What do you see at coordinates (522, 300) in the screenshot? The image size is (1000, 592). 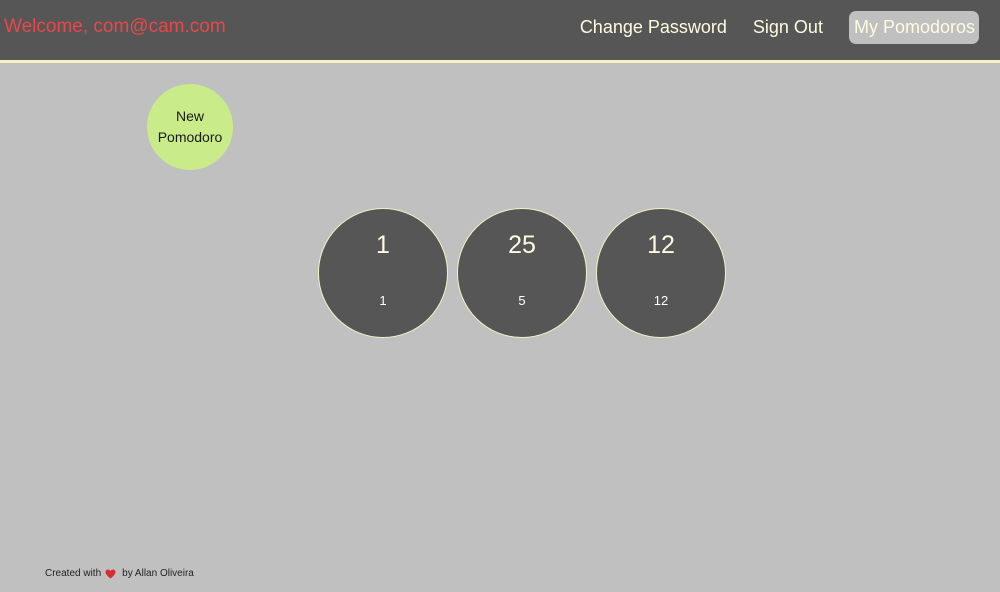 I see `pomodoro-subvalue: 5` at bounding box center [522, 300].